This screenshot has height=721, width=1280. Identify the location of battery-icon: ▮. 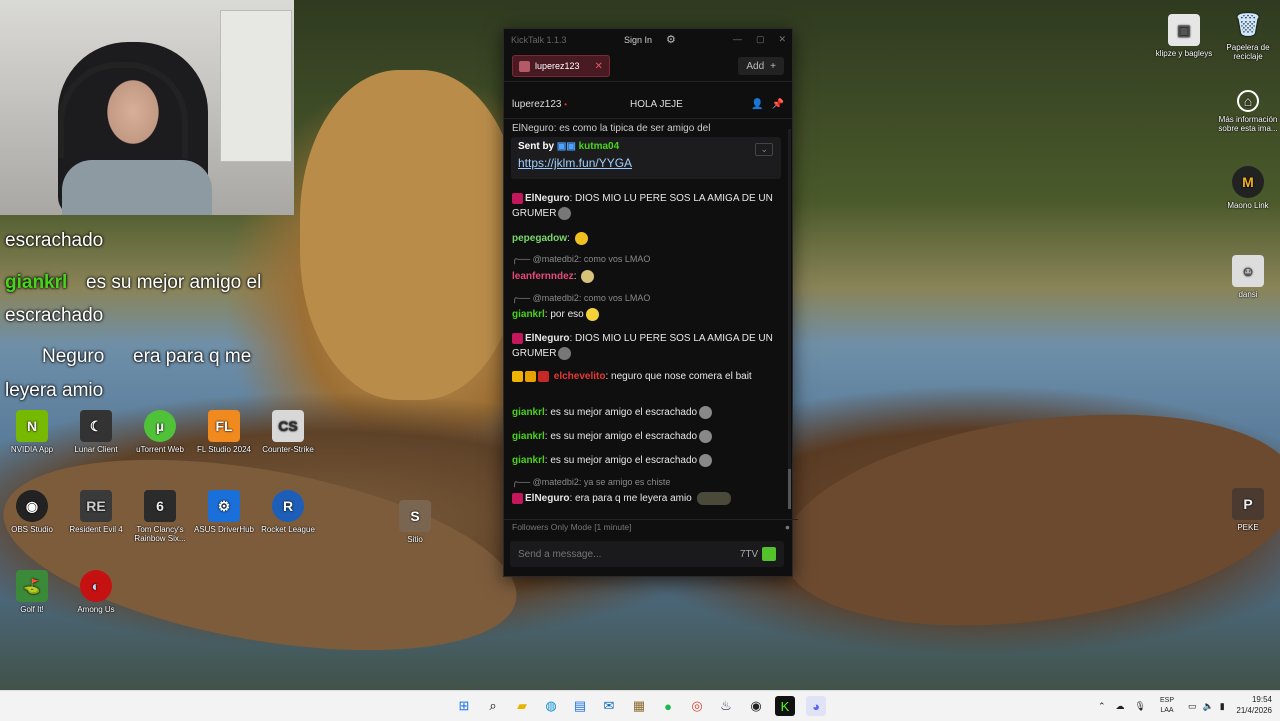
(1222, 706).